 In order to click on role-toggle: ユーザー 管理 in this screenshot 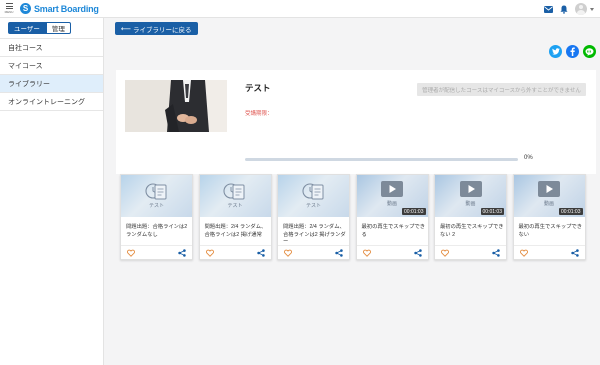, I will do `click(55, 28)`.